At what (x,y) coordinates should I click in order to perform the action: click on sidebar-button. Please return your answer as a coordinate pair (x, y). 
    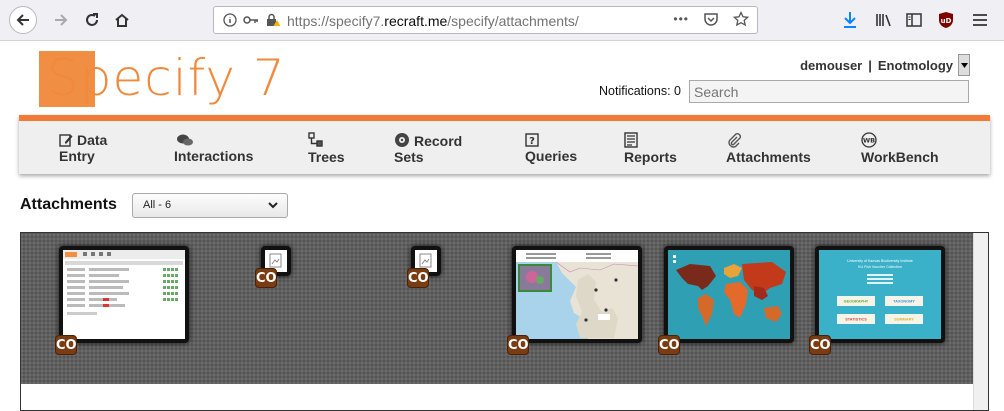
    Looking at the image, I should click on (914, 20).